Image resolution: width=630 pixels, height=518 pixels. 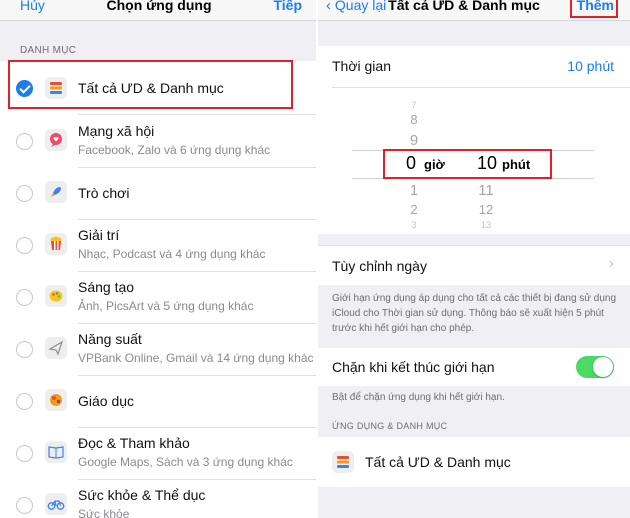 What do you see at coordinates (56, 348) in the screenshot?
I see `paper-plane-icon` at bounding box center [56, 348].